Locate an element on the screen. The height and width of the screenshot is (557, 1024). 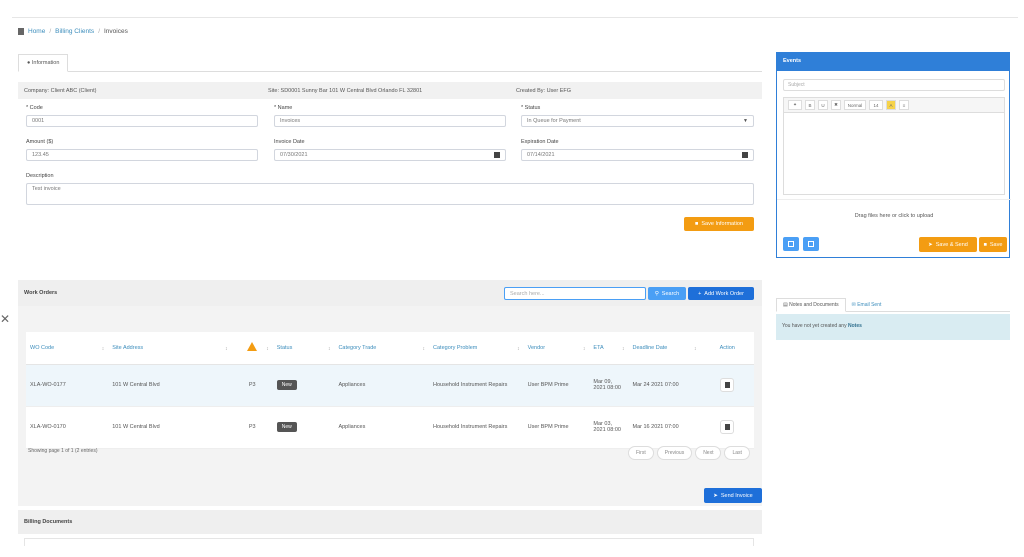
events-title: Events is located at coordinates (893, 62).